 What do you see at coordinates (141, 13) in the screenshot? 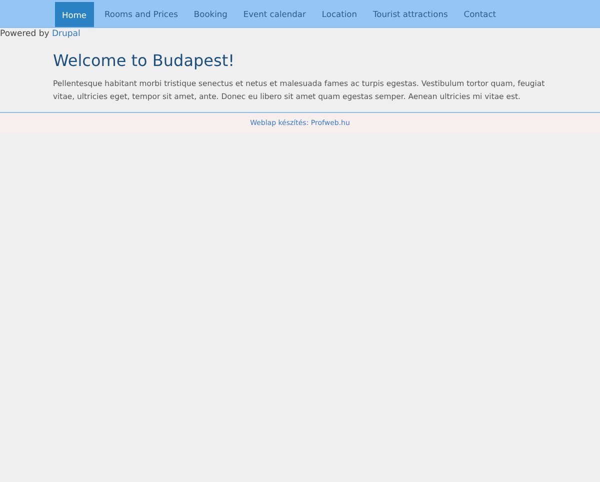
I see `nav-link: Rooms and Prices` at bounding box center [141, 13].